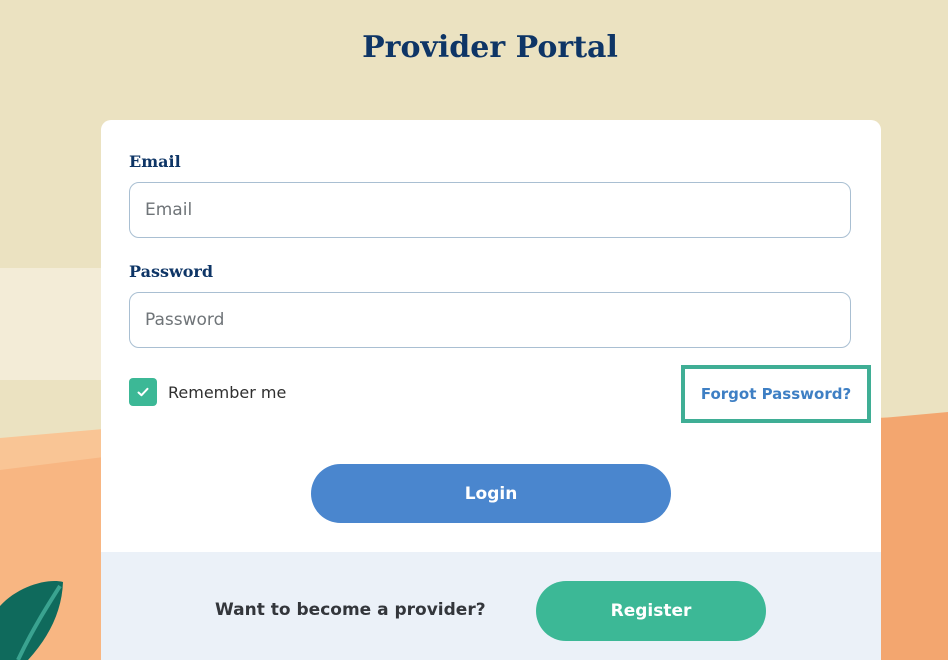  Describe the element at coordinates (776, 394) in the screenshot. I see `forgot-password-link: Forgot Password?` at that location.